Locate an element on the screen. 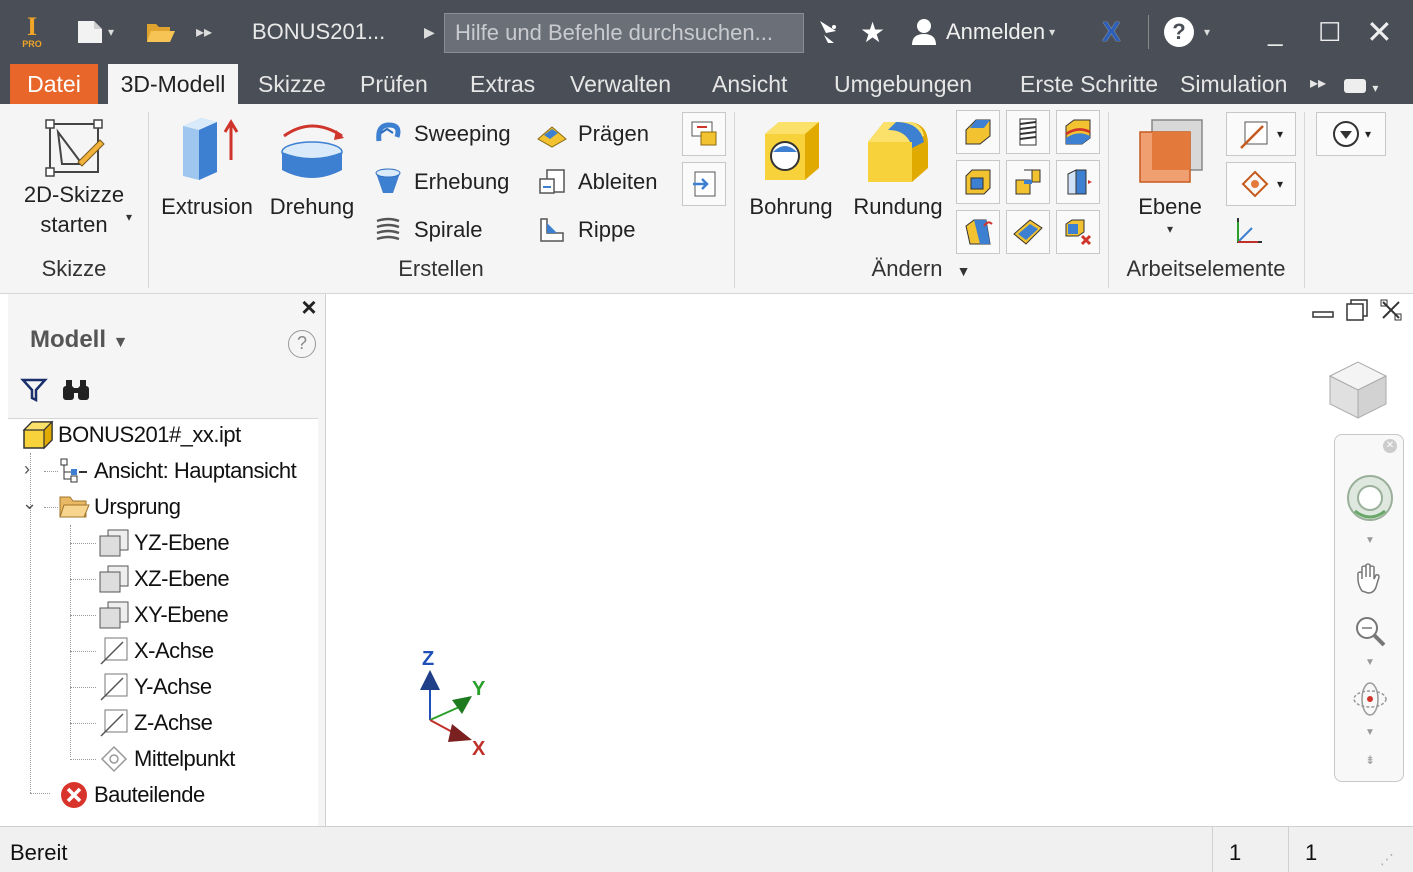 This screenshot has width=1413, height=872. emboss-icon is located at coordinates (552, 134).